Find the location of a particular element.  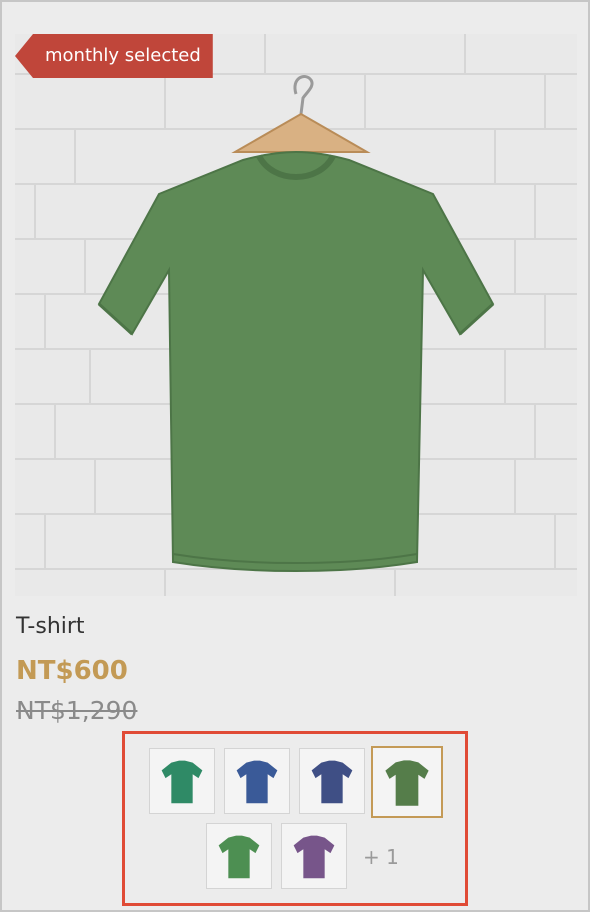

original-price: NT$1,290 is located at coordinates (77, 710).